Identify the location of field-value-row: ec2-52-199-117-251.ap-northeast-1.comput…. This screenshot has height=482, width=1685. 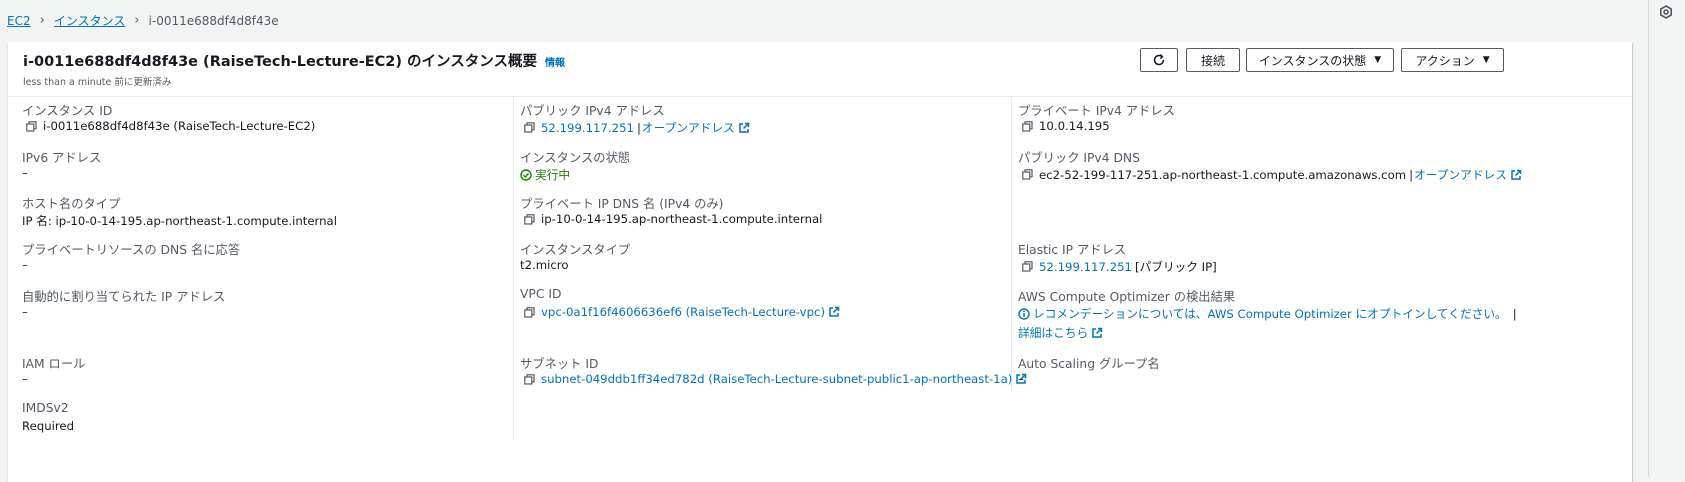
(1272, 174).